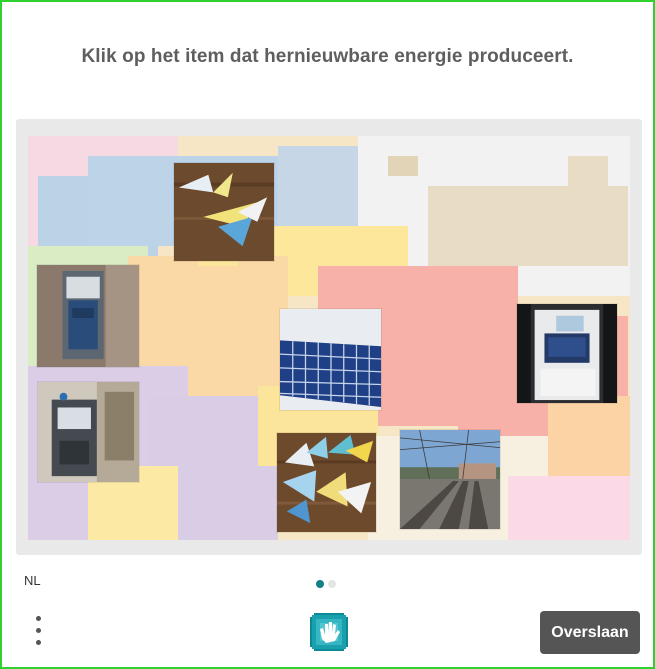  Describe the element at coordinates (320, 584) in the screenshot. I see `page-dot-active` at that location.